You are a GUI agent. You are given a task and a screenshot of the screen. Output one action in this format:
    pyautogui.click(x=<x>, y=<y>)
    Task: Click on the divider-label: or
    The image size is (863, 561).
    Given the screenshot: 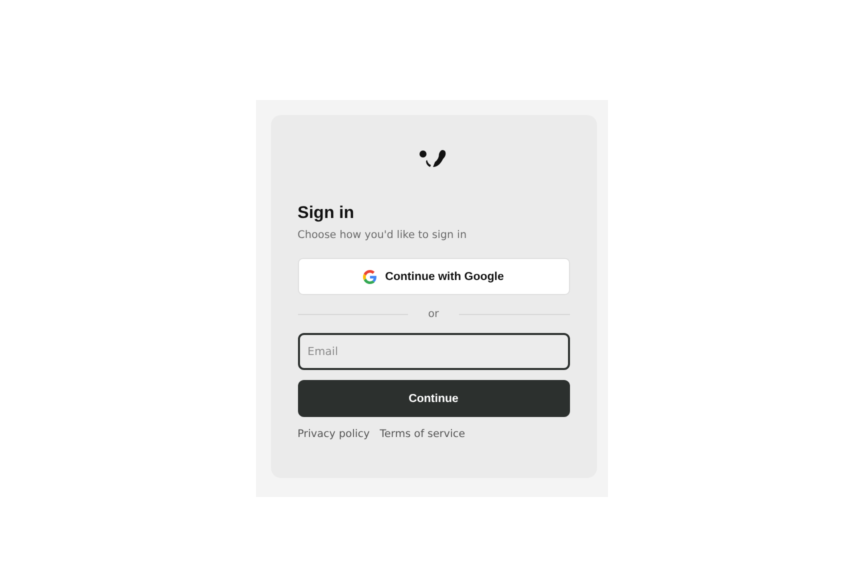 What is the action you would take?
    pyautogui.click(x=433, y=314)
    